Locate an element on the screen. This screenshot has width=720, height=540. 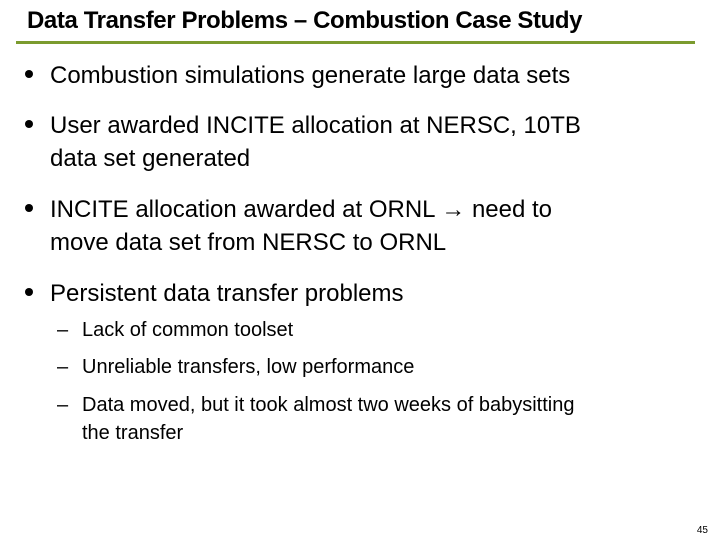
title-underline-rule is located at coordinates (355, 42).